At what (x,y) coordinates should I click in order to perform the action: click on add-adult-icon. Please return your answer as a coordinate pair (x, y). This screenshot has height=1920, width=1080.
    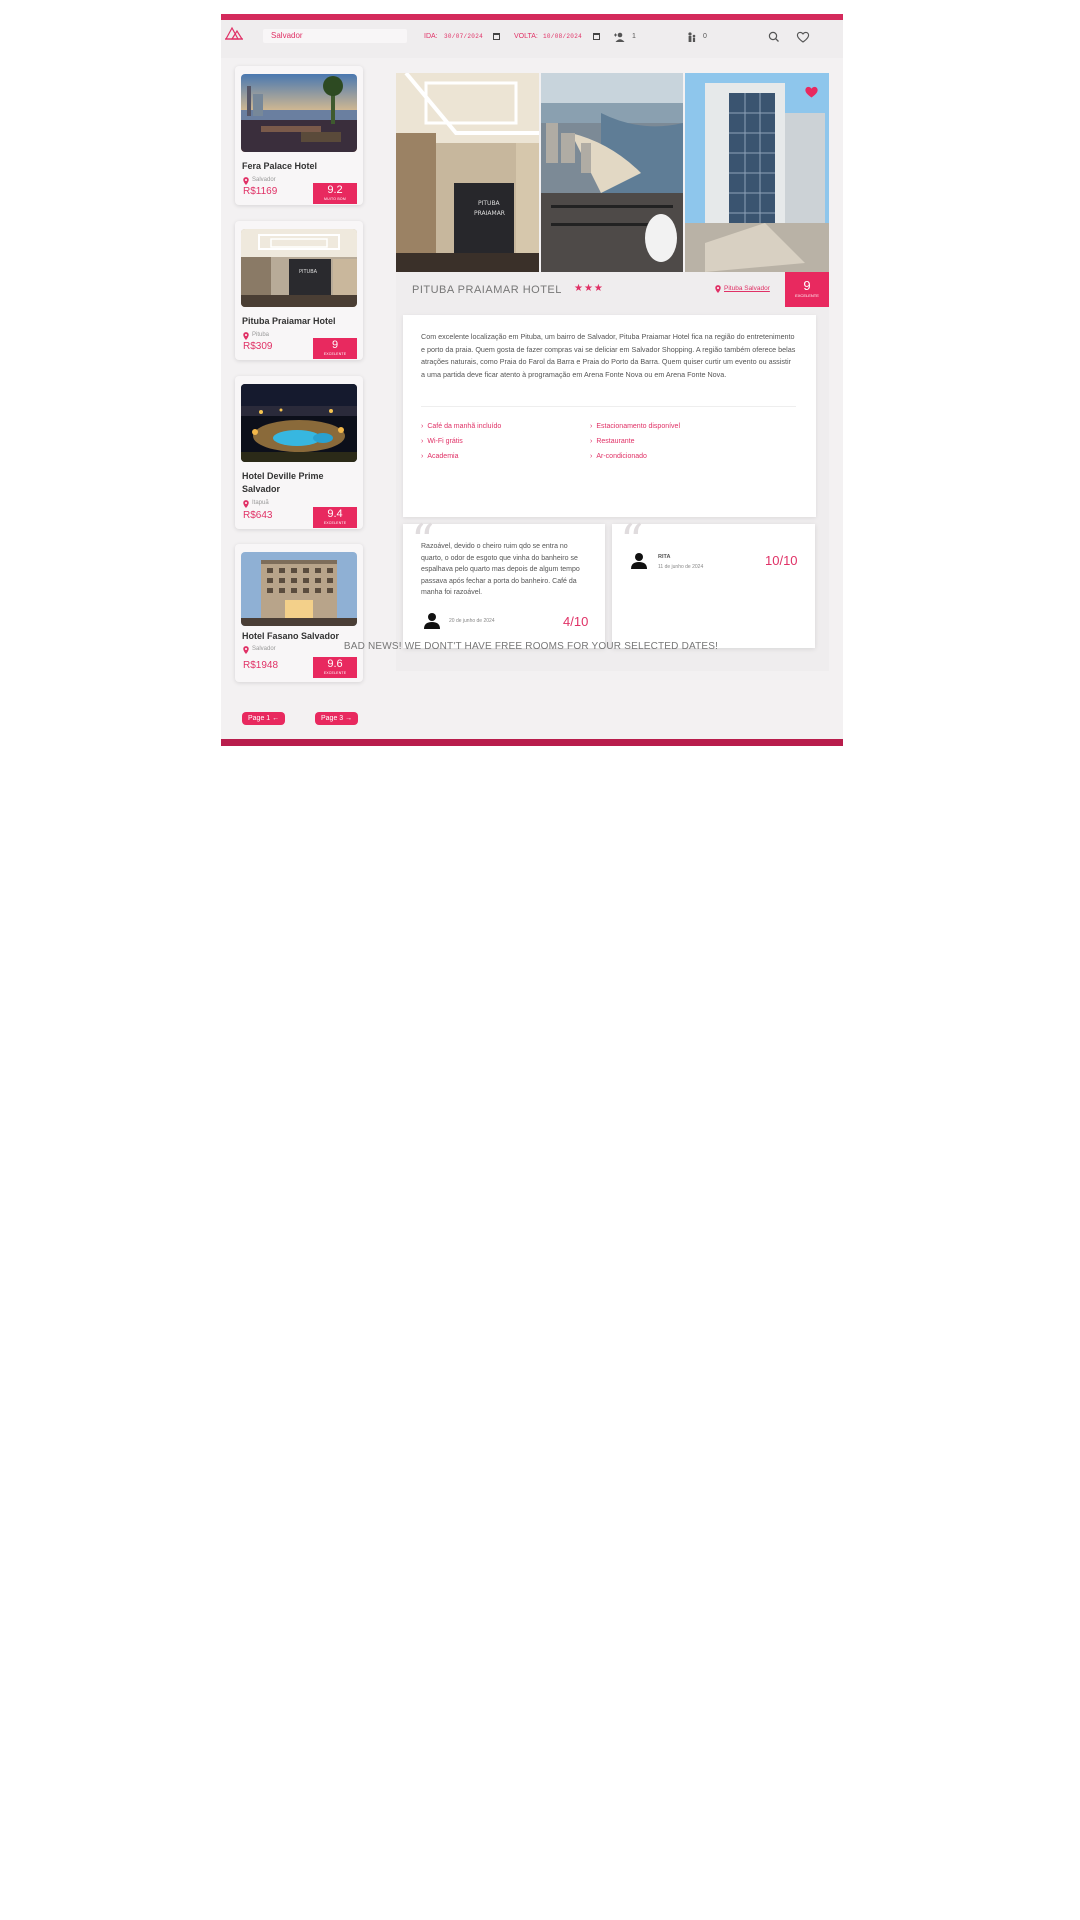
    Looking at the image, I should click on (620, 37).